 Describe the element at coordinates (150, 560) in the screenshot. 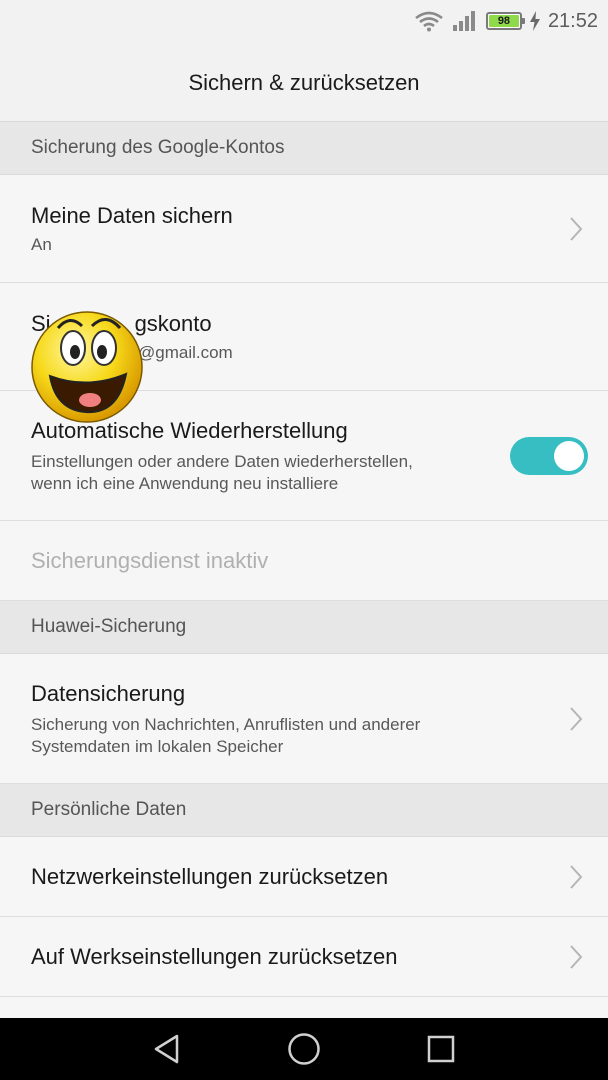

I see `item-title: Sicherungsdienst inaktiv` at that location.